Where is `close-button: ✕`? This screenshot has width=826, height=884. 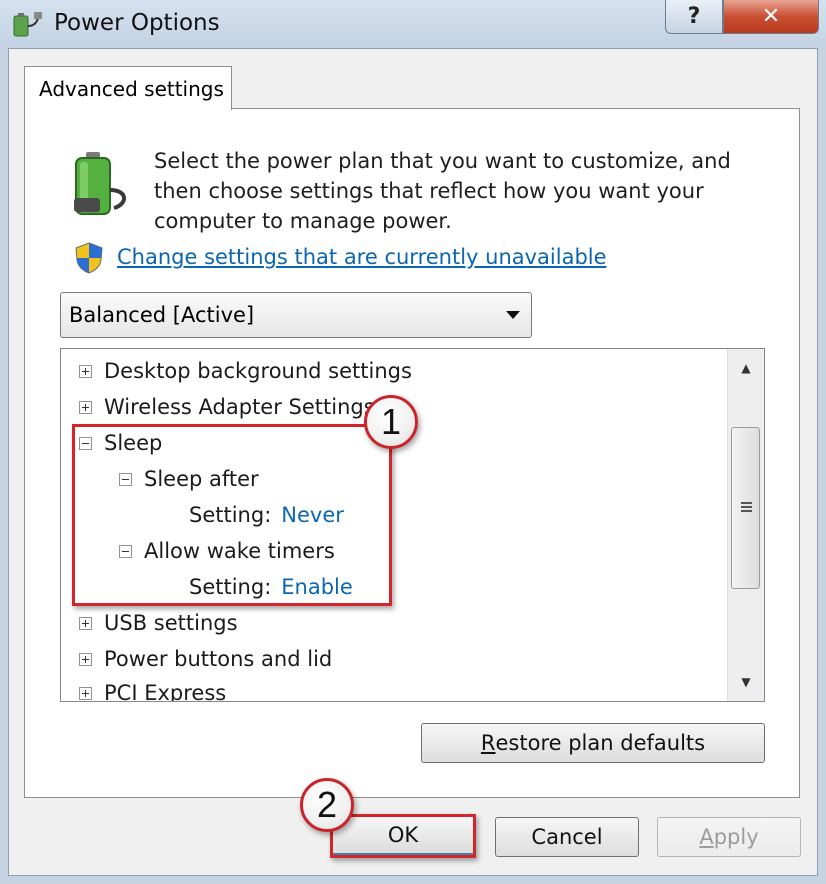
close-button: ✕ is located at coordinates (771, 17).